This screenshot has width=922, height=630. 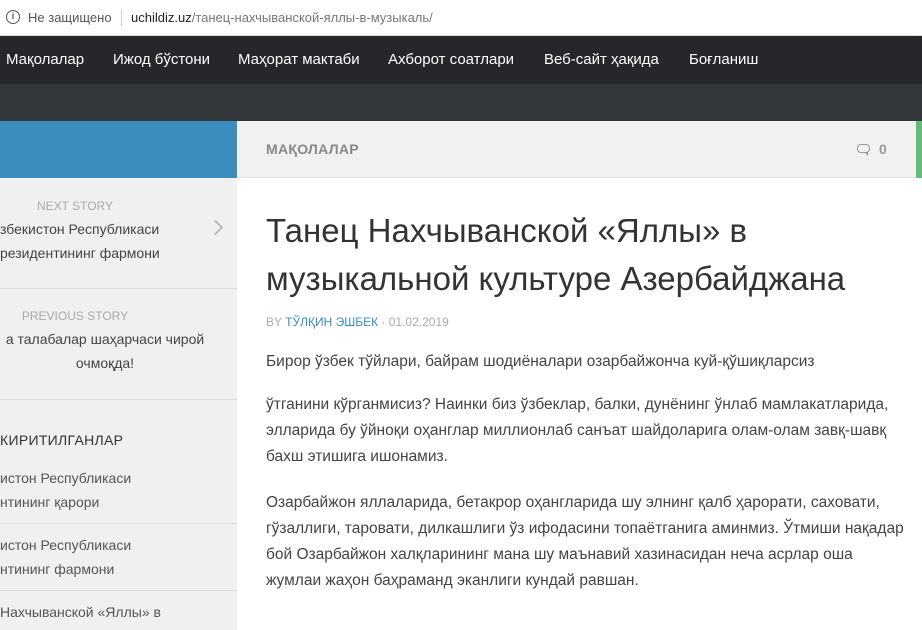 I want to click on nav-item-creative-garden: Ижод бўстони, so click(x=161, y=59).